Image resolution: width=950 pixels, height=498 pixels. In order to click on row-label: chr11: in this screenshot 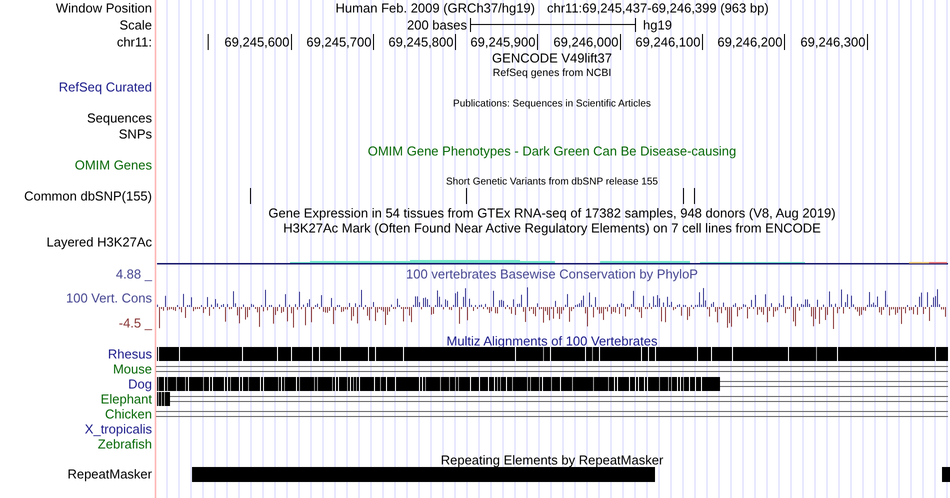, I will do `click(134, 42)`.